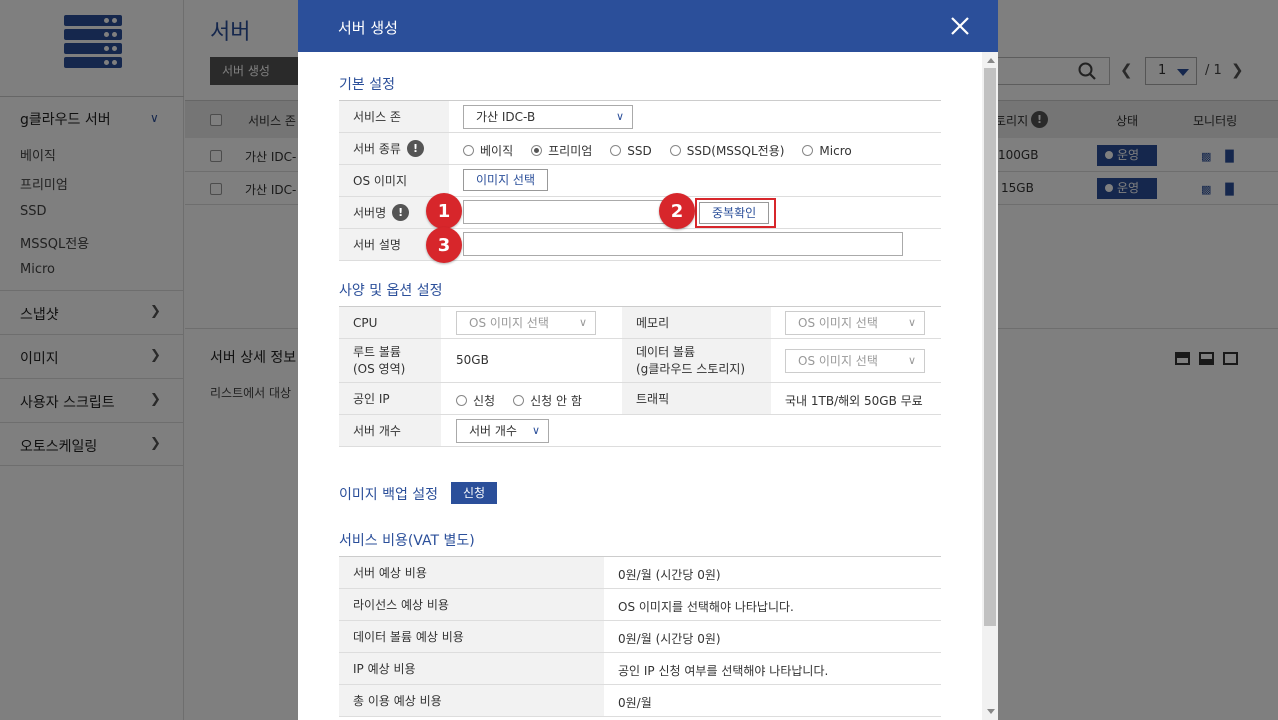 The width and height of the screenshot is (1278, 720). What do you see at coordinates (683, 244) in the screenshot?
I see `server-desc-input` at bounding box center [683, 244].